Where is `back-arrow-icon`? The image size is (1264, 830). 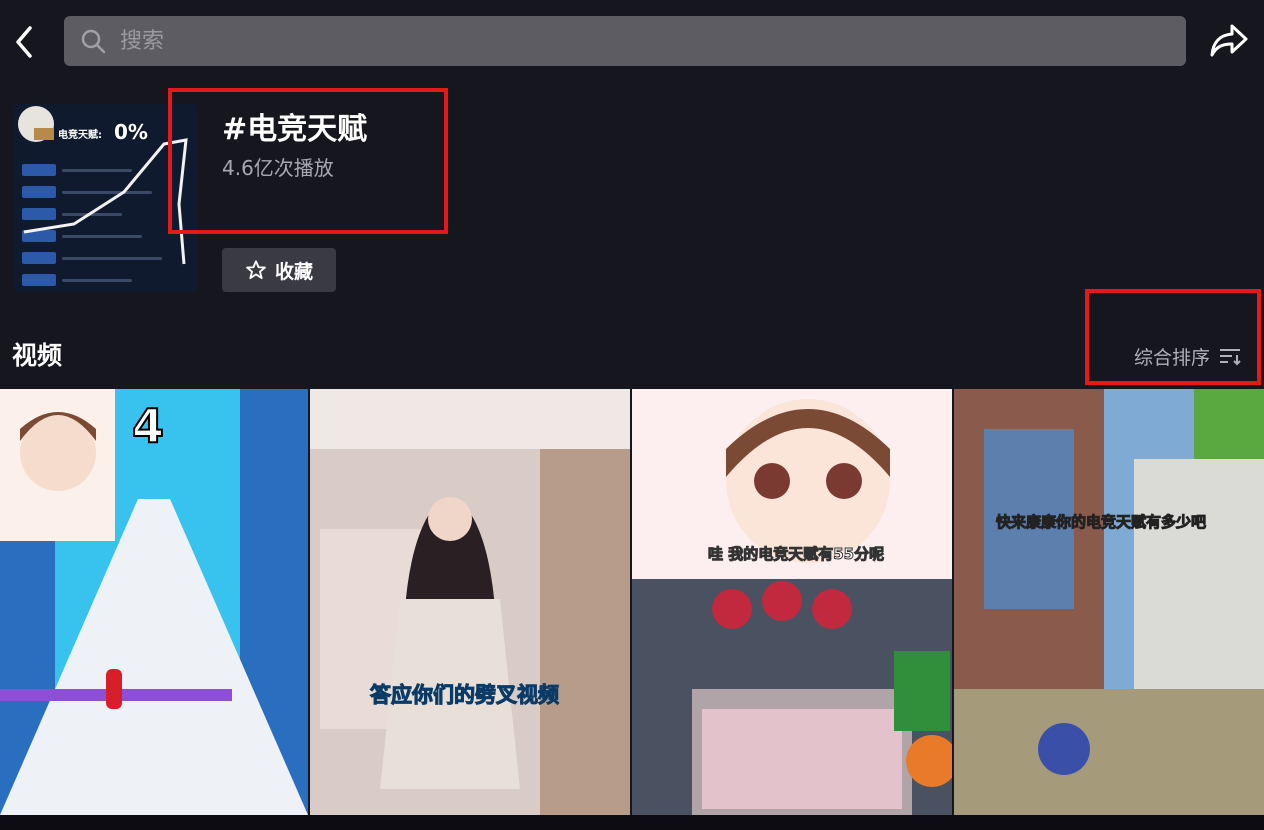
back-arrow-icon is located at coordinates (24, 42).